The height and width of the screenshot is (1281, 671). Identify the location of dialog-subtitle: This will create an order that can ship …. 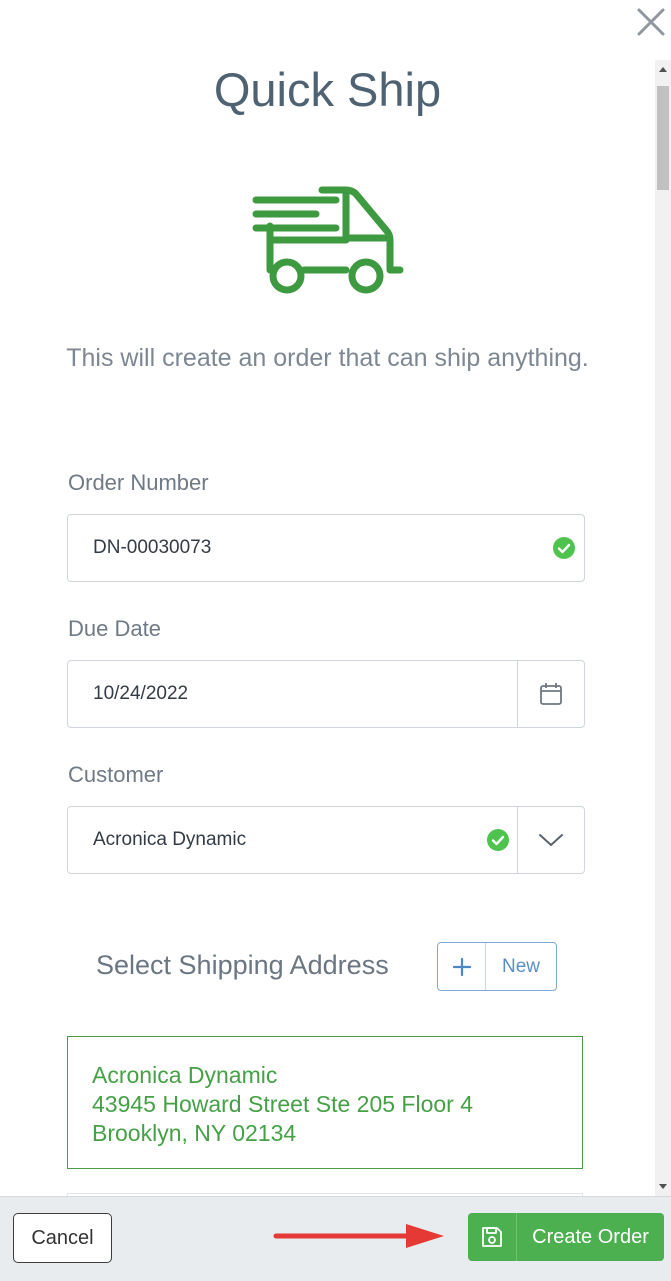
(327, 358).